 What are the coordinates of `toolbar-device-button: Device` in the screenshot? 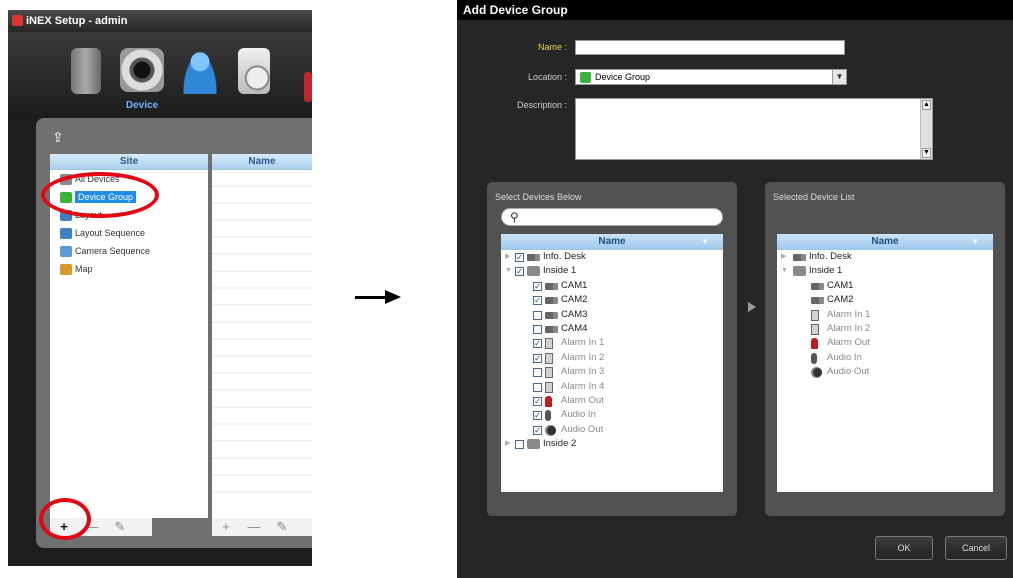 It's located at (142, 78).